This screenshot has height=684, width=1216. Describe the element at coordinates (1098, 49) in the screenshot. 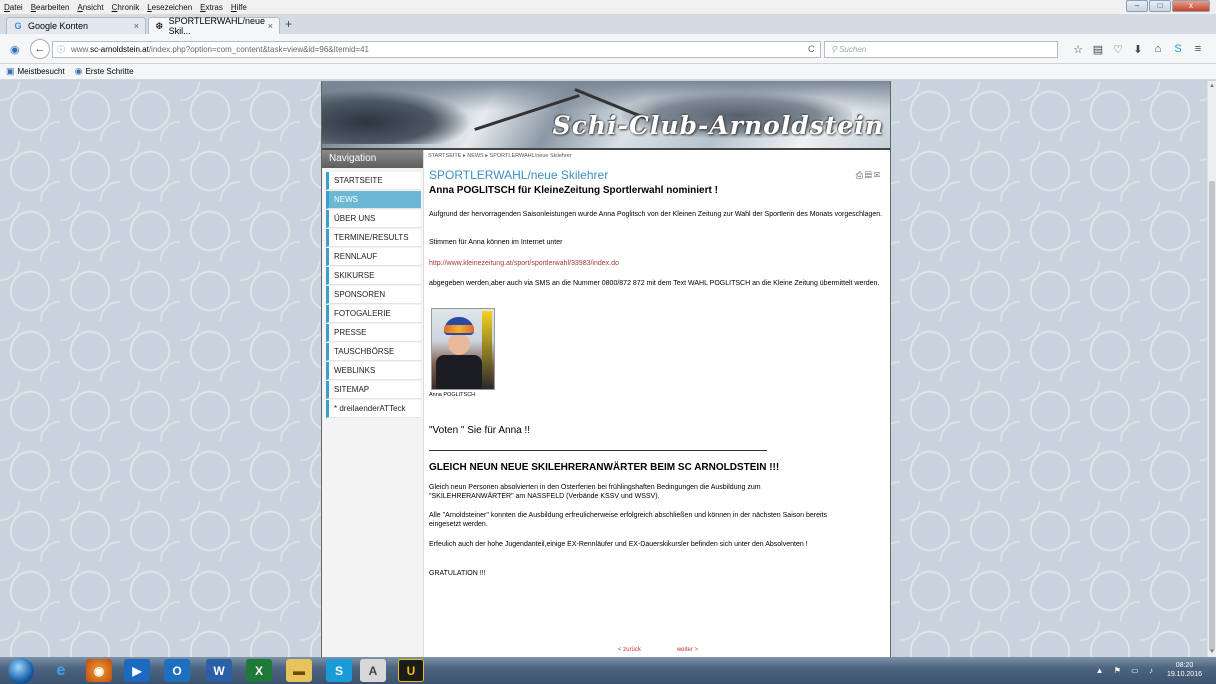

I see `reading-list-icon: ▤` at that location.